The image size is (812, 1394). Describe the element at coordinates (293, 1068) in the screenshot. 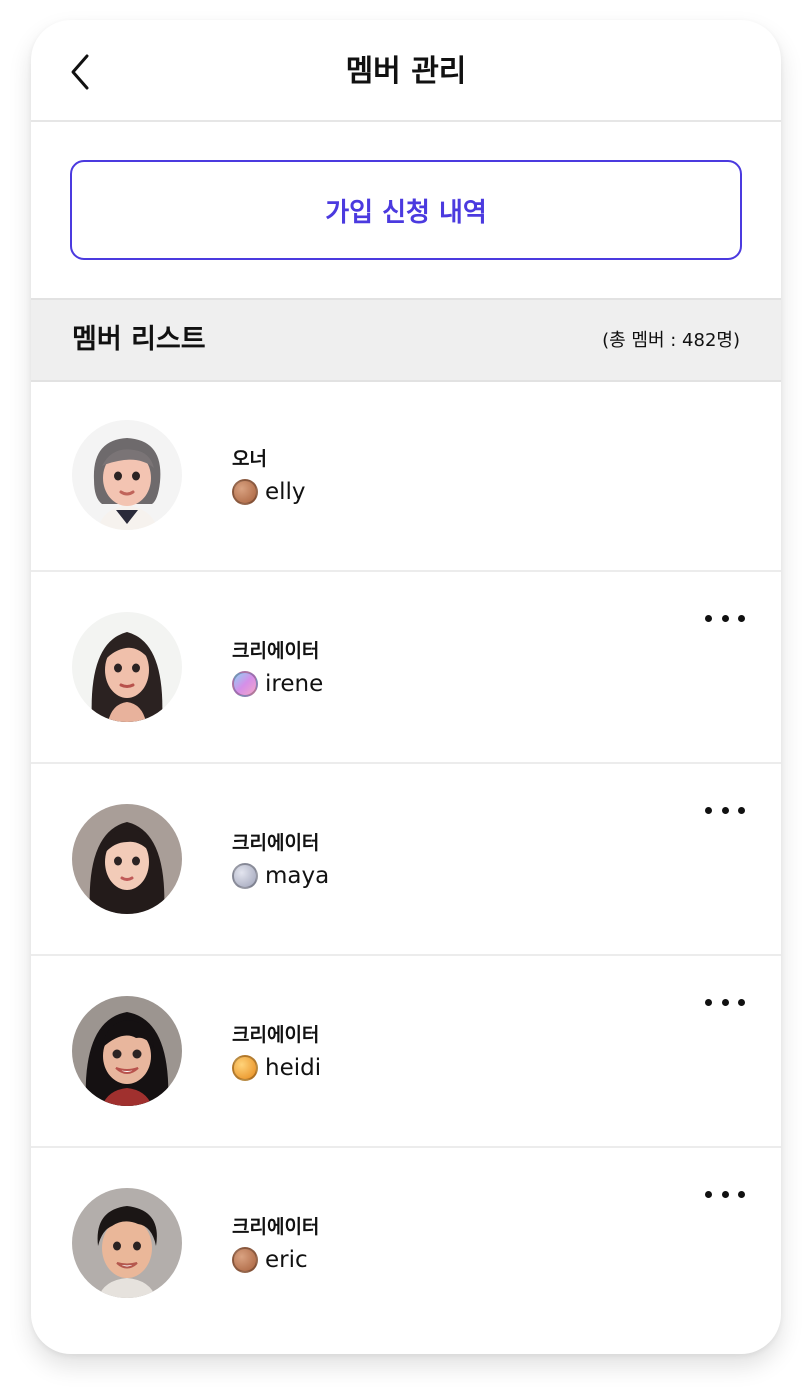

I see `member-username: heidi` at that location.